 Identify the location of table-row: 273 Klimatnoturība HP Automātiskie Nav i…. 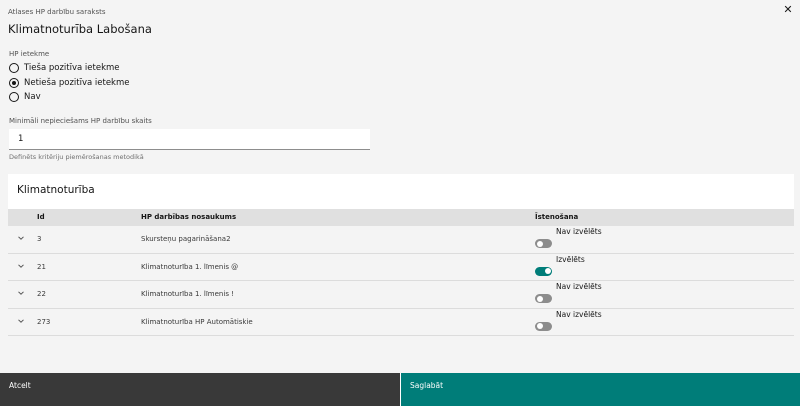
(401, 322).